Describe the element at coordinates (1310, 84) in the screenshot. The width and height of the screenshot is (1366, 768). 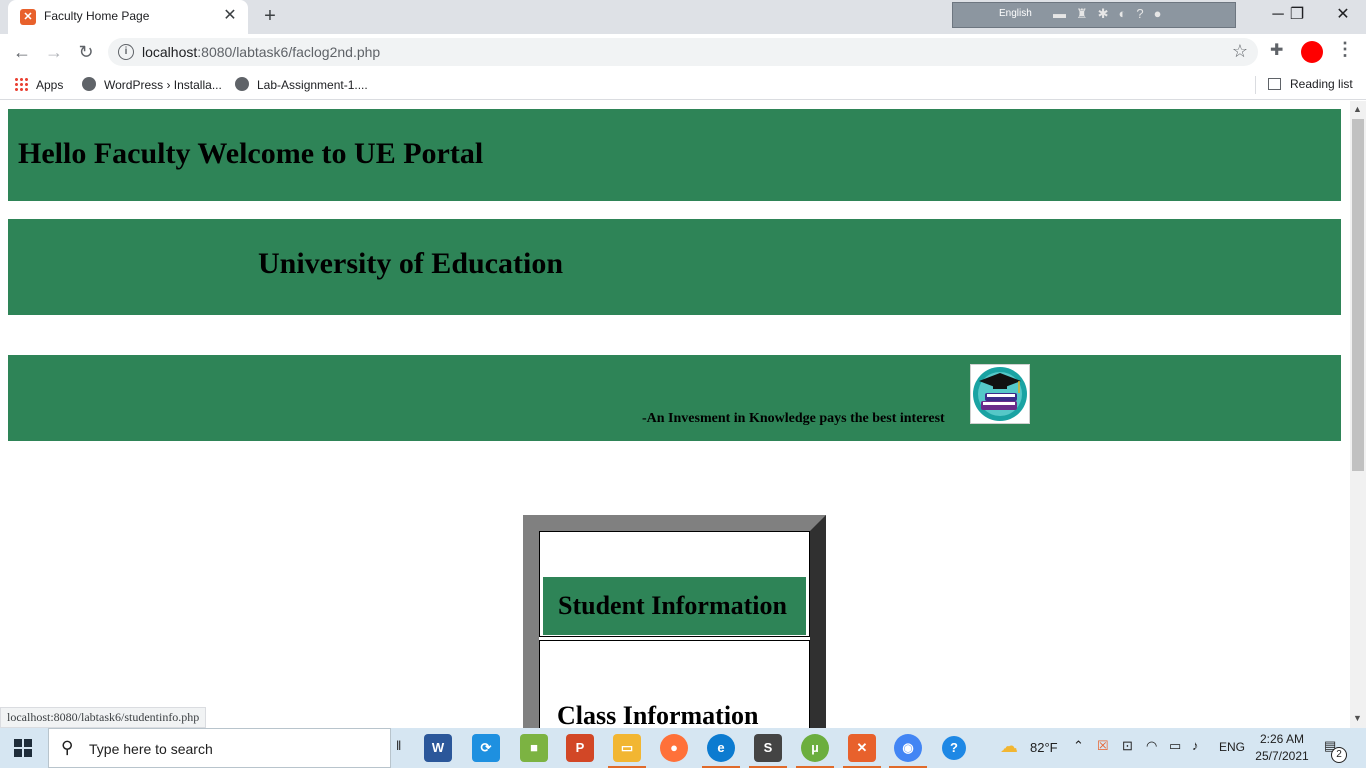
I see `reading-list-button: Reading list` at that location.